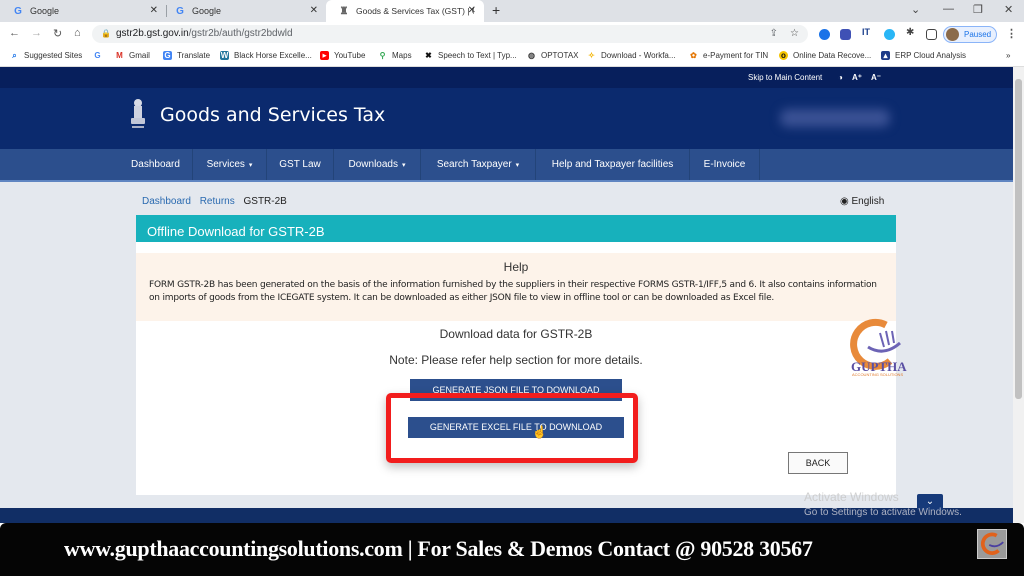 This screenshot has height=576, width=1024. I want to click on browser-menu-icon: ⋮, so click(1011, 33).